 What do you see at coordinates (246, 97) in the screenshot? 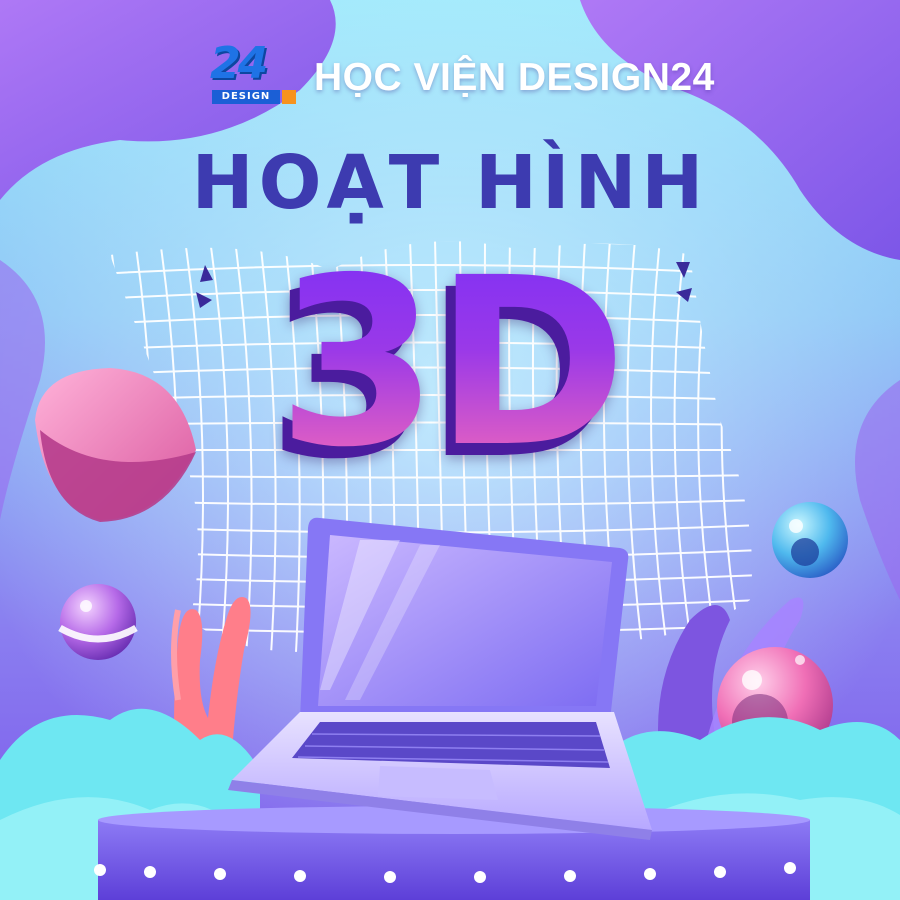
I see `logo-word: DESIGN` at bounding box center [246, 97].